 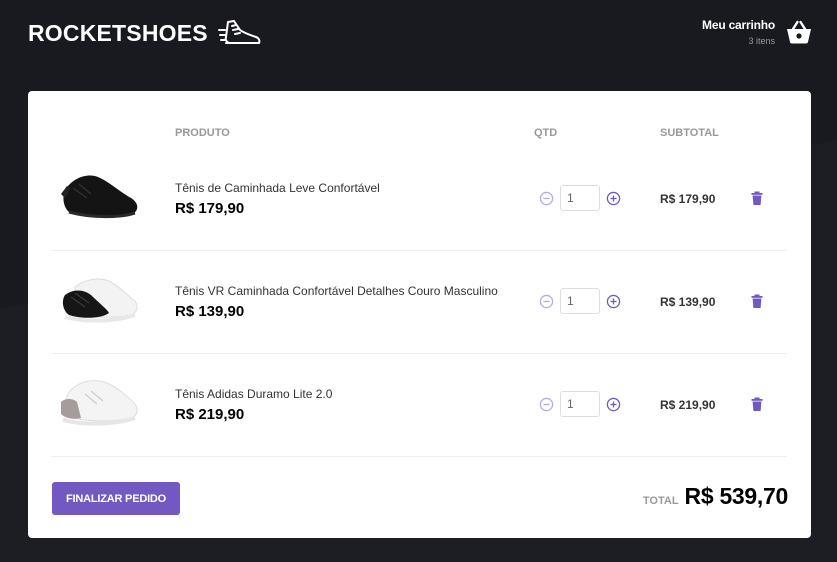 What do you see at coordinates (799, 32) in the screenshot?
I see `basket-icon` at bounding box center [799, 32].